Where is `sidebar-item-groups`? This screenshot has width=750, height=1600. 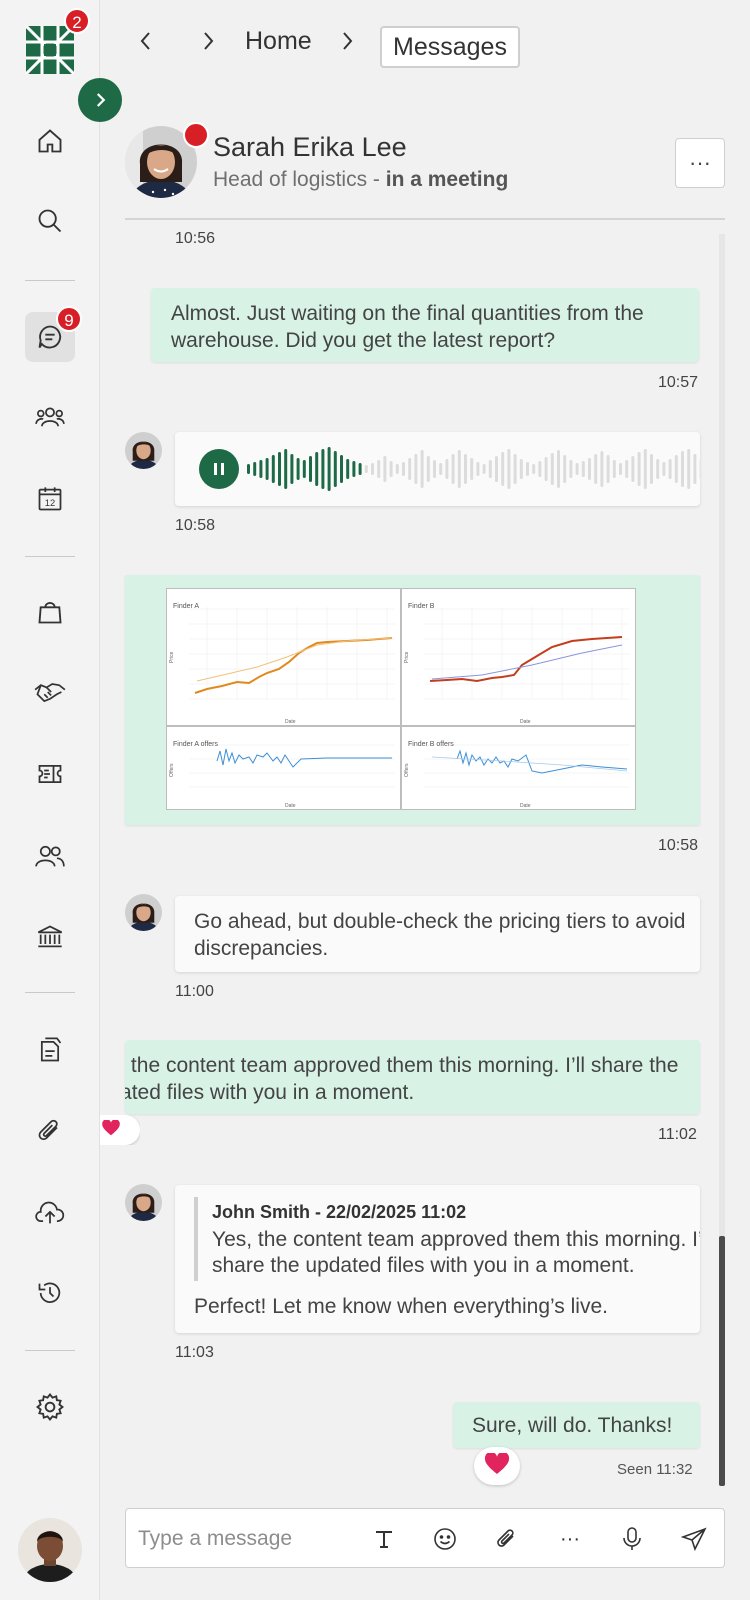
sidebar-item-groups is located at coordinates (50, 417).